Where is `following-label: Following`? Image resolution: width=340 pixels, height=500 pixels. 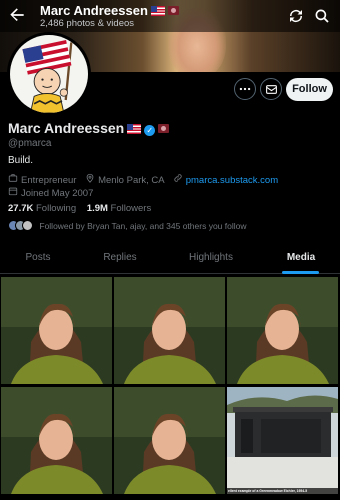 following-label: Following is located at coordinates (56, 208).